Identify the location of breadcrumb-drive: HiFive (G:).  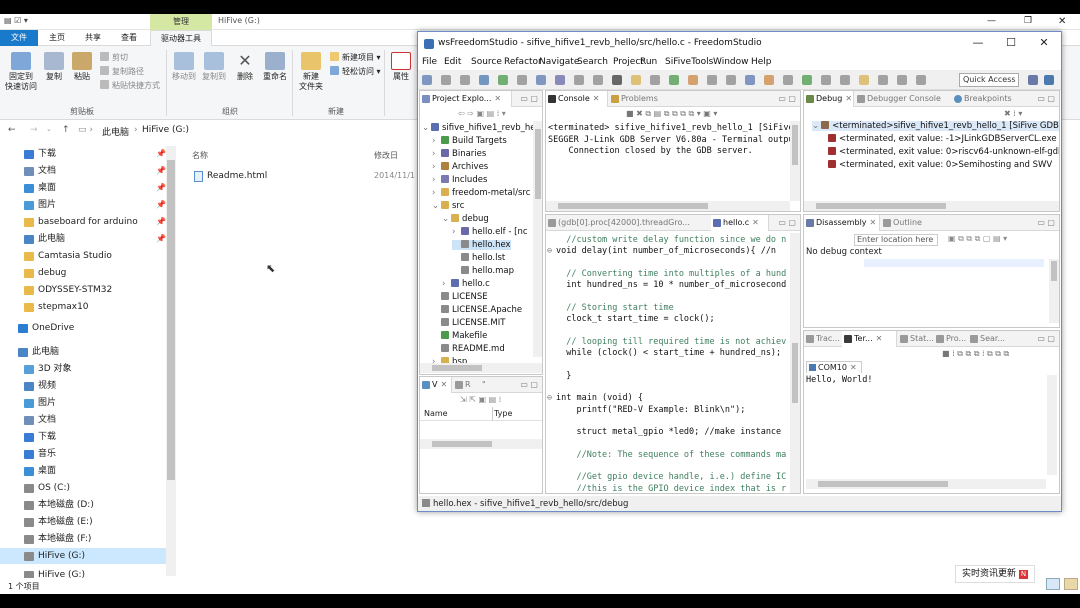
(165, 130).